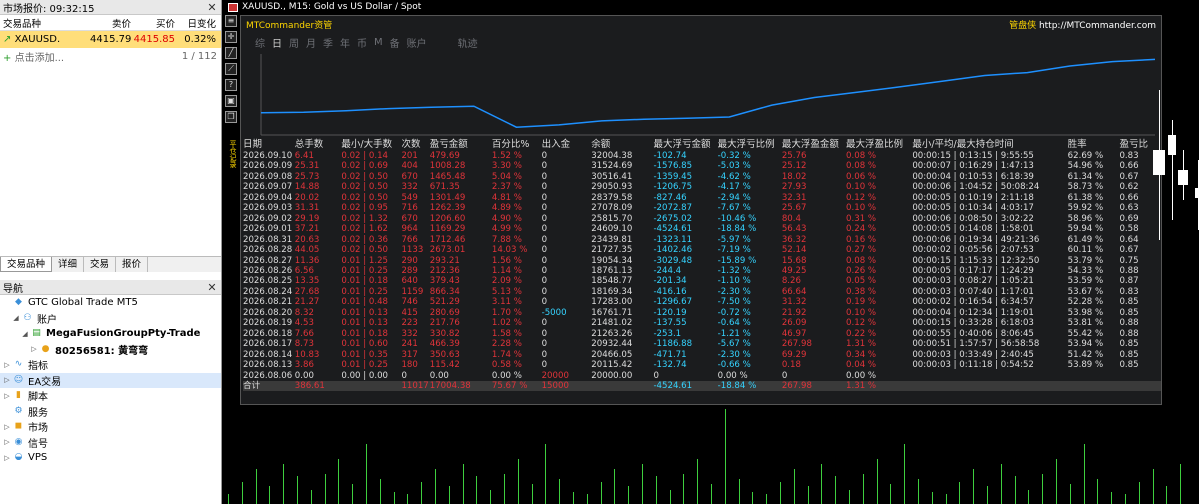 This screenshot has width=1199, height=504. What do you see at coordinates (110, 365) in the screenshot?
I see `nav-item: ▷ ∿ 指标` at bounding box center [110, 365].